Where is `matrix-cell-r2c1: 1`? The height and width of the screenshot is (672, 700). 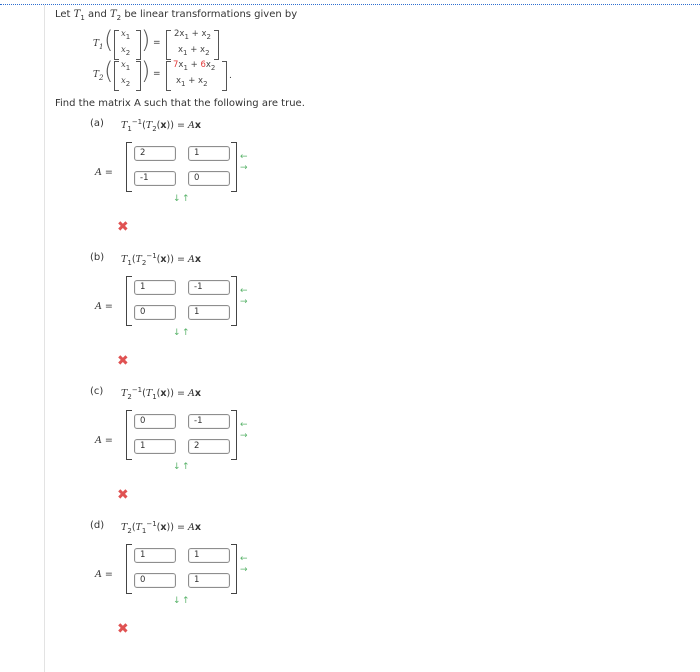
matrix-cell-r2c1: 1 is located at coordinates (155, 446).